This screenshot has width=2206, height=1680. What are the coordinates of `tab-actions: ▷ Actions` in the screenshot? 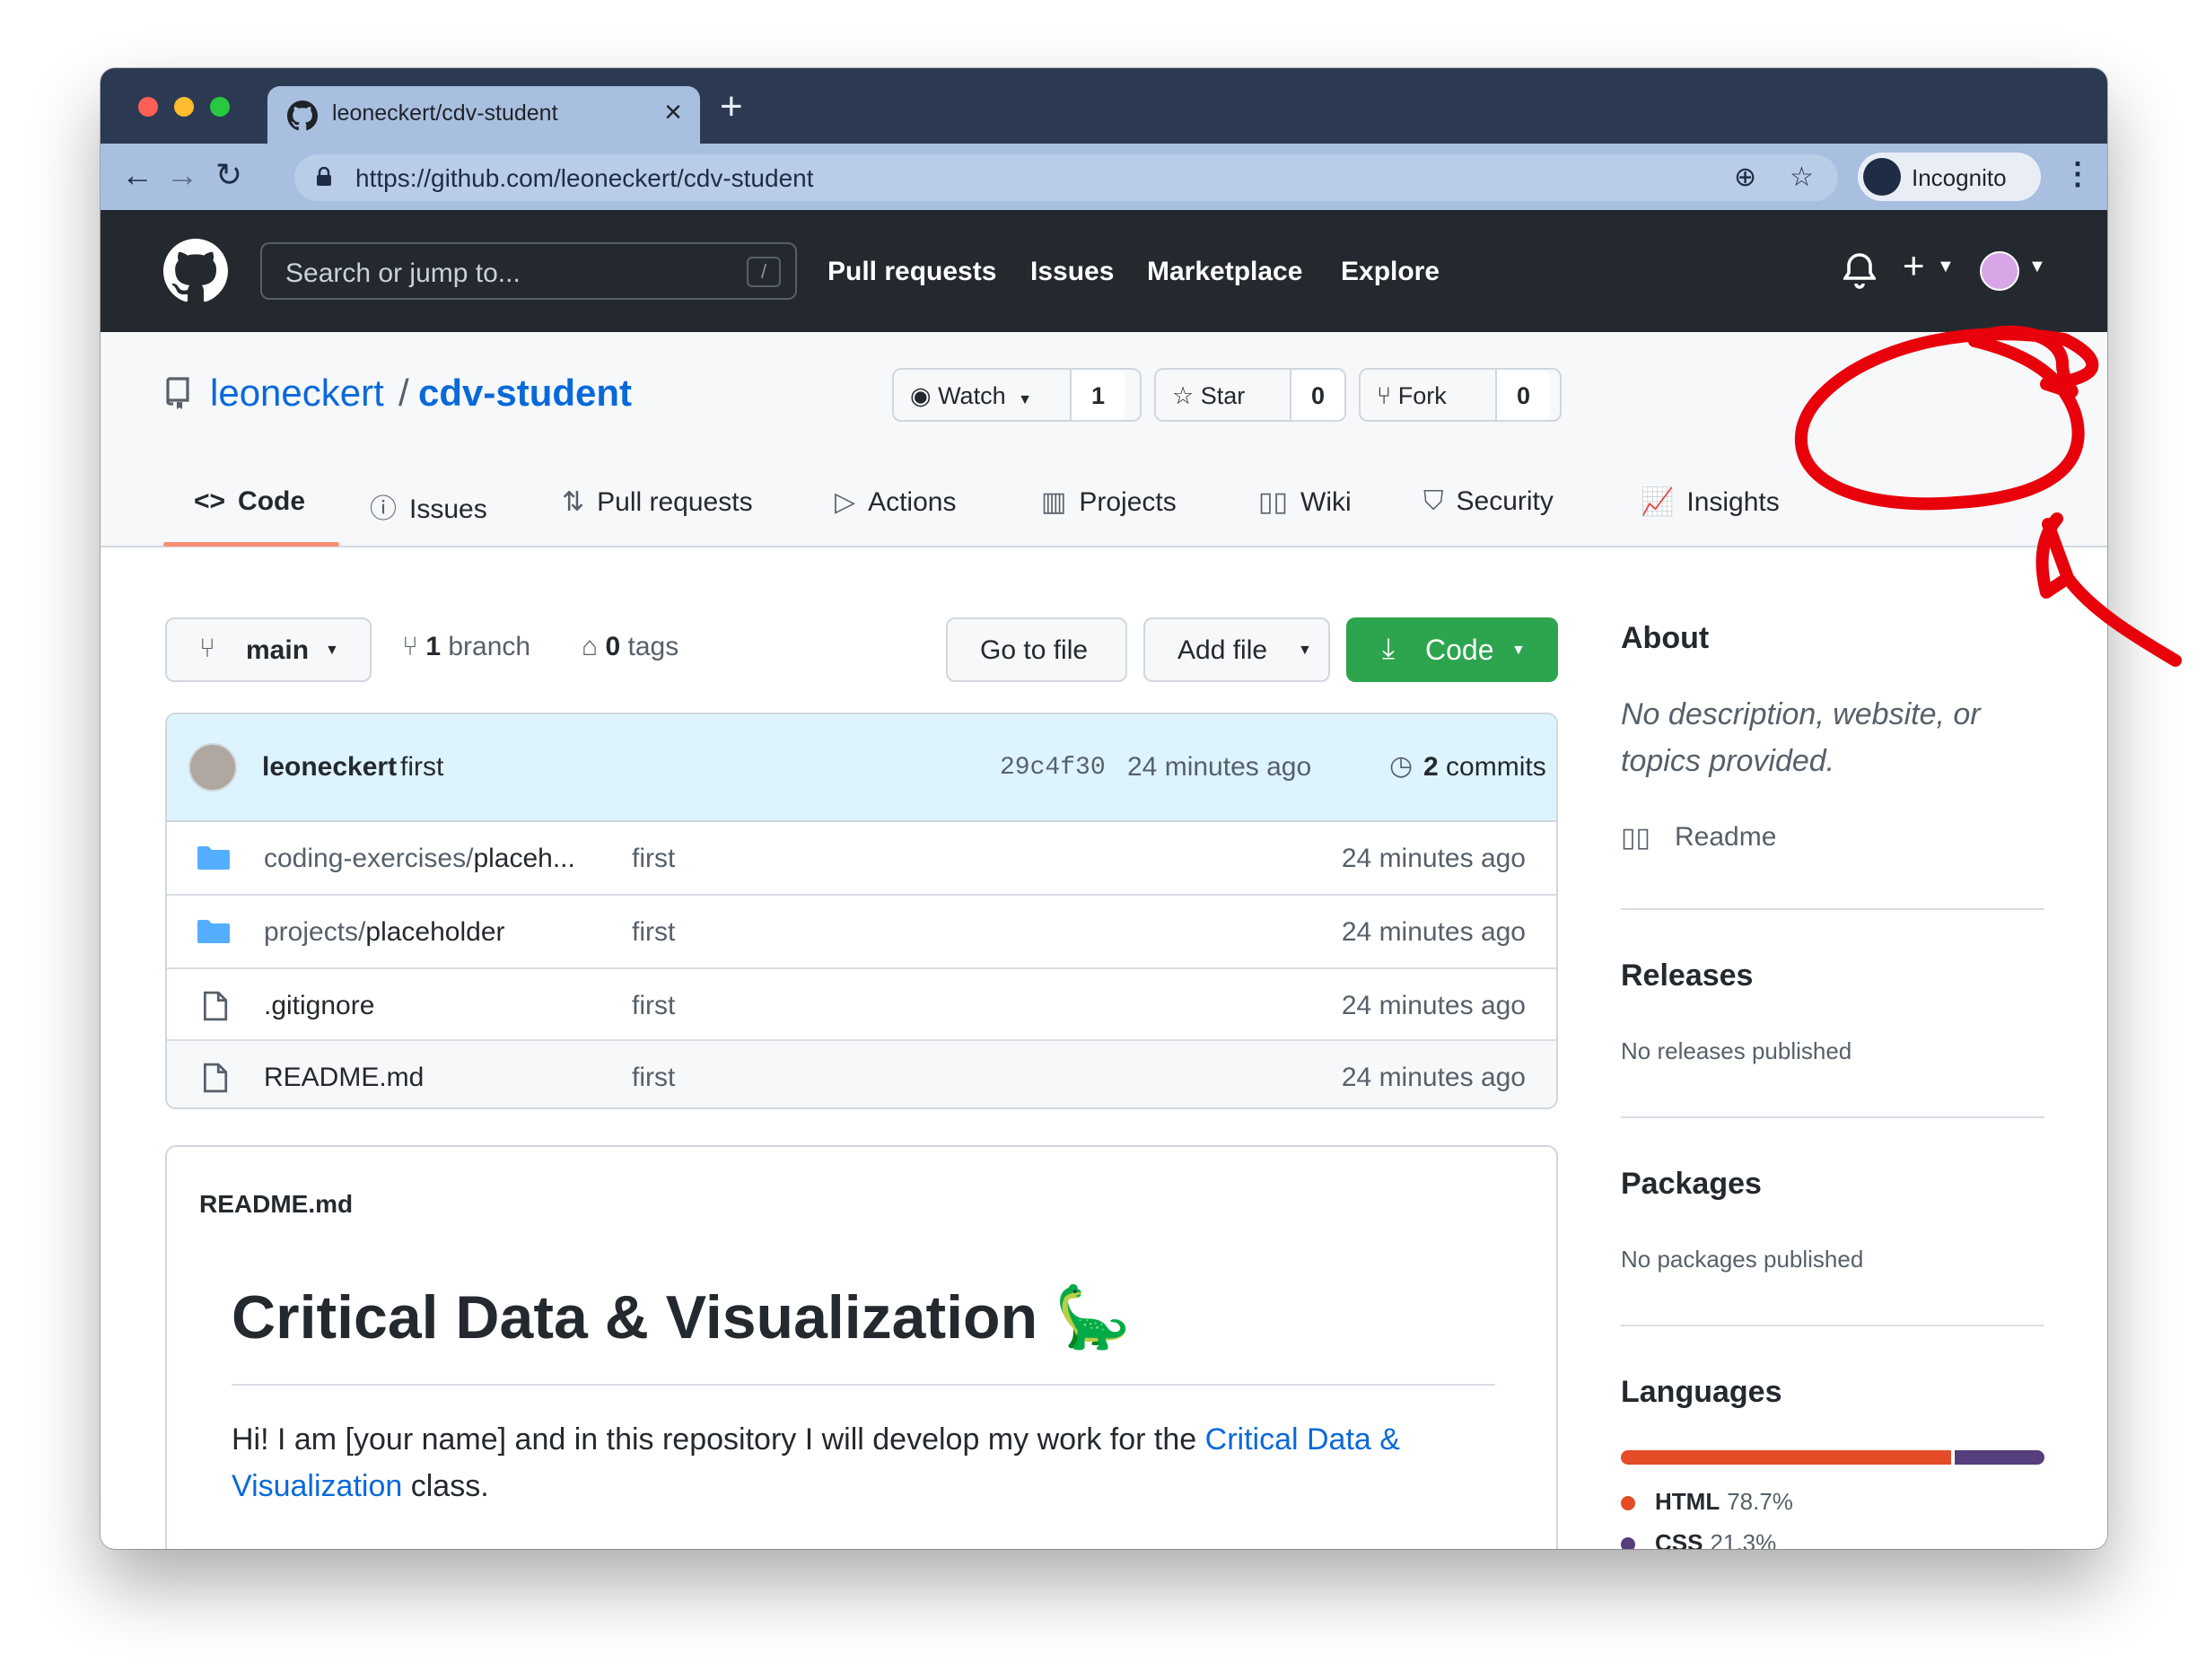 It's located at (895, 502).